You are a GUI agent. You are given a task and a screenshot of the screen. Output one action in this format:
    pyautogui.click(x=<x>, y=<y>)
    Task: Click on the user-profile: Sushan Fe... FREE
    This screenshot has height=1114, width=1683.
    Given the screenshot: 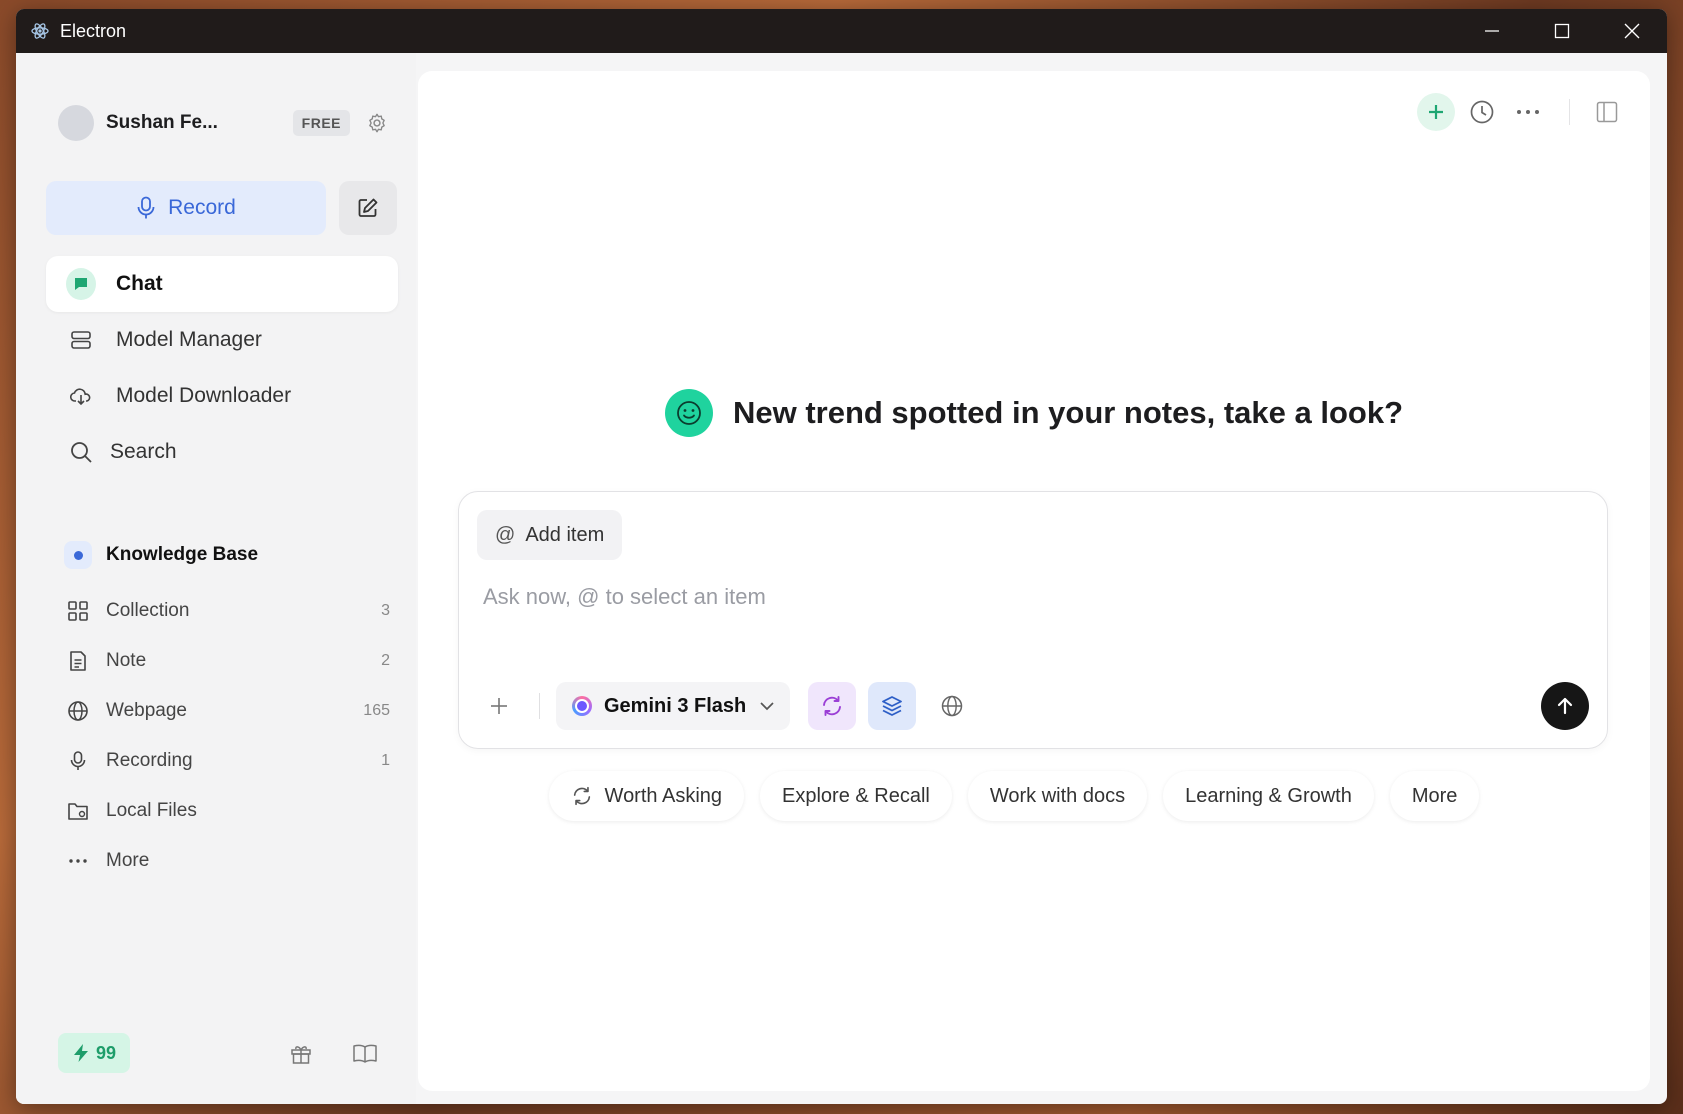 What is the action you would take?
    pyautogui.click(x=223, y=123)
    